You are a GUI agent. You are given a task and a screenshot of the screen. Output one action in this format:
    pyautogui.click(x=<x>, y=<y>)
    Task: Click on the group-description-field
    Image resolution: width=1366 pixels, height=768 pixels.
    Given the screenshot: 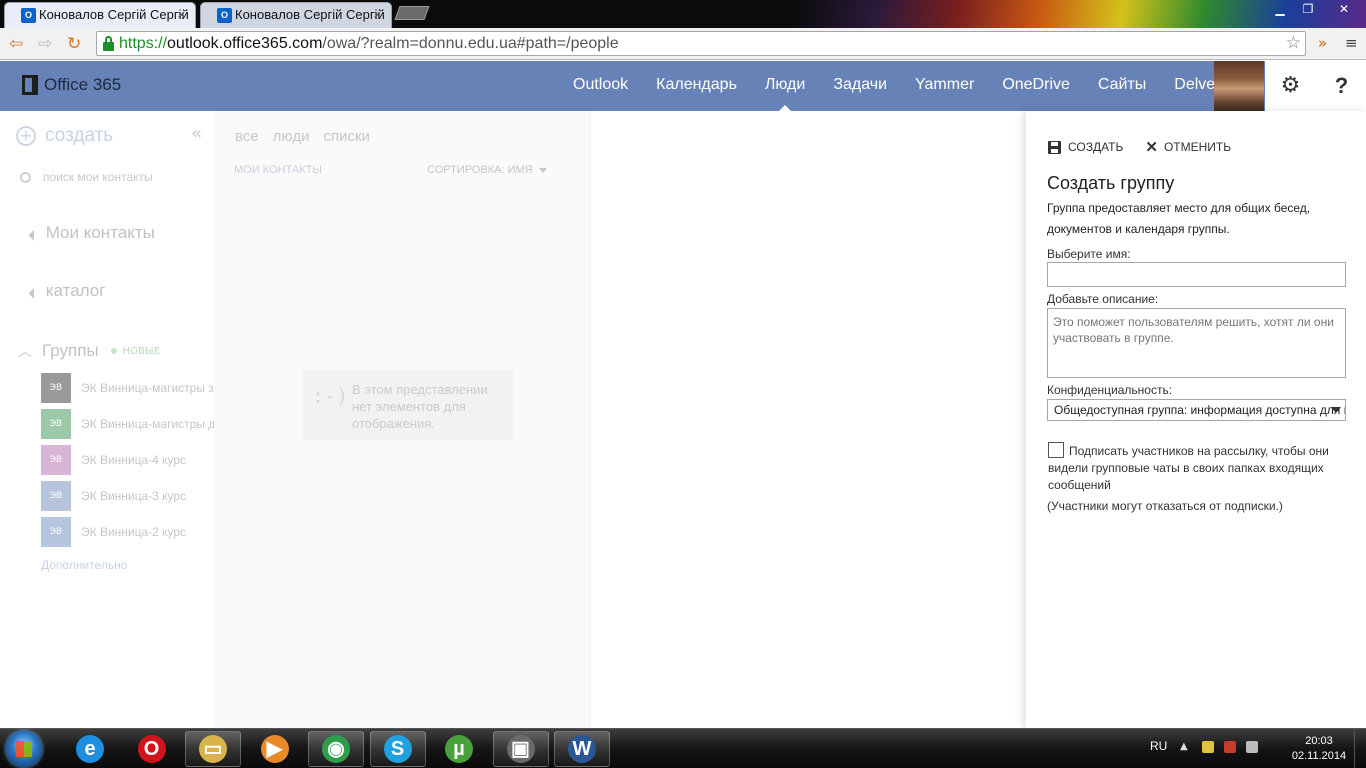 What is the action you would take?
    pyautogui.click(x=1196, y=343)
    